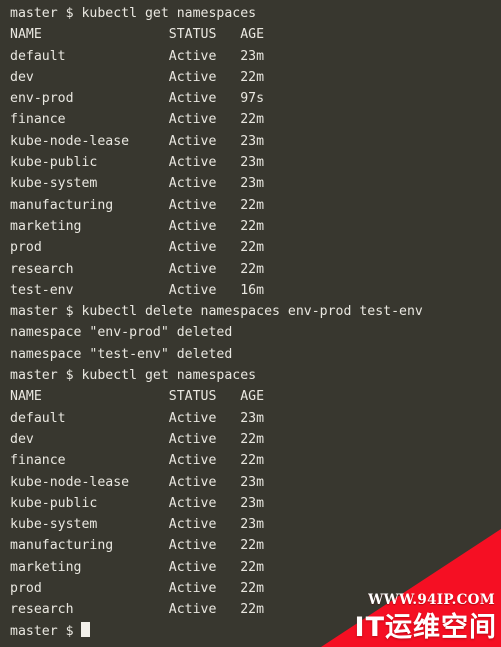 The width and height of the screenshot is (501, 647). I want to click on terminal-line: namespace "env-prod" deleted, so click(121, 333).